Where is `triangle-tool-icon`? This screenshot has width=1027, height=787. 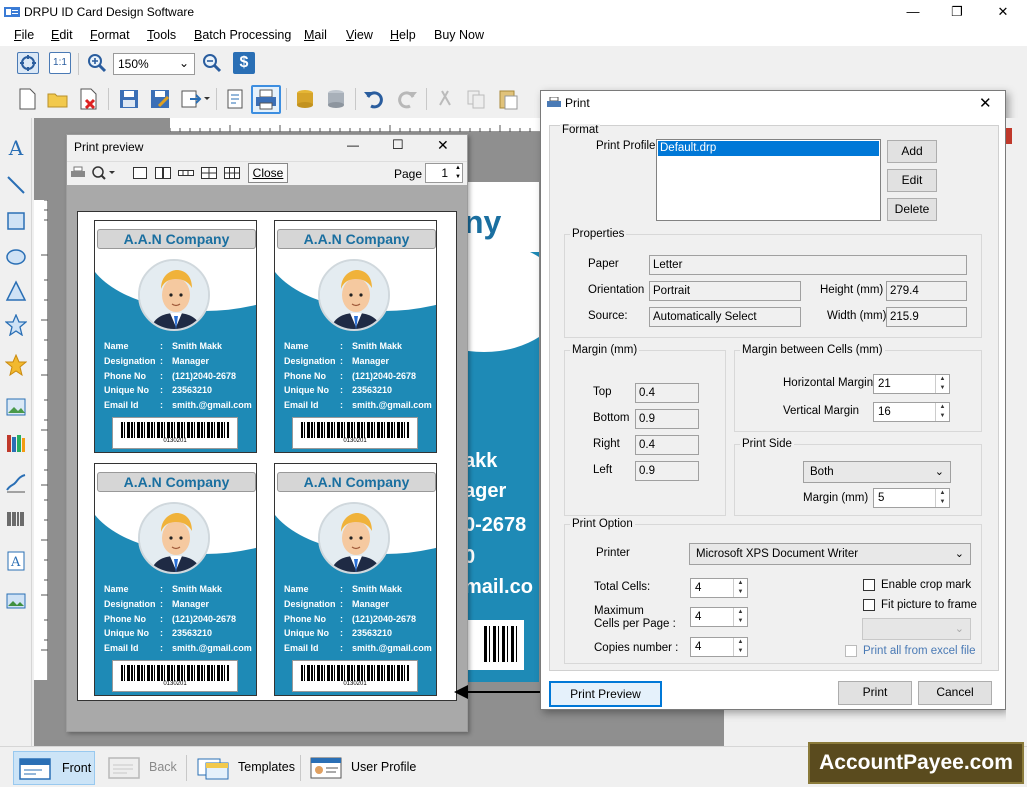
triangle-tool-icon is located at coordinates (16, 291).